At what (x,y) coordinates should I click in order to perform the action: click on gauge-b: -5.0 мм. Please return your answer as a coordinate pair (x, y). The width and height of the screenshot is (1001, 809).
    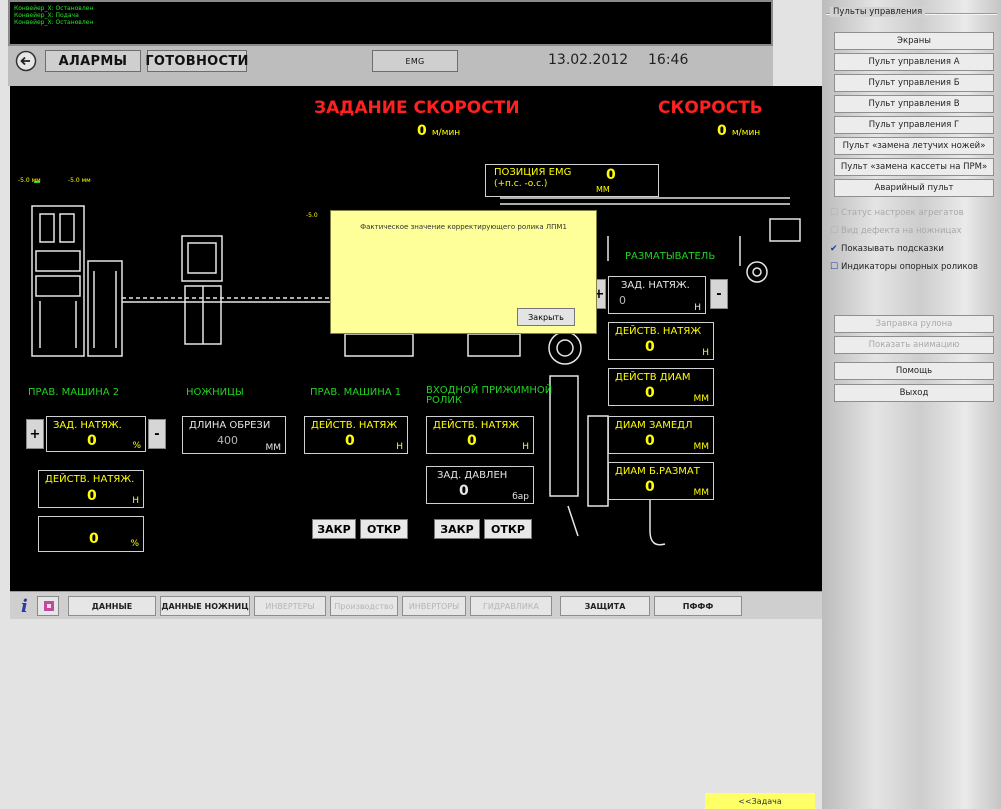
    Looking at the image, I should click on (79, 180).